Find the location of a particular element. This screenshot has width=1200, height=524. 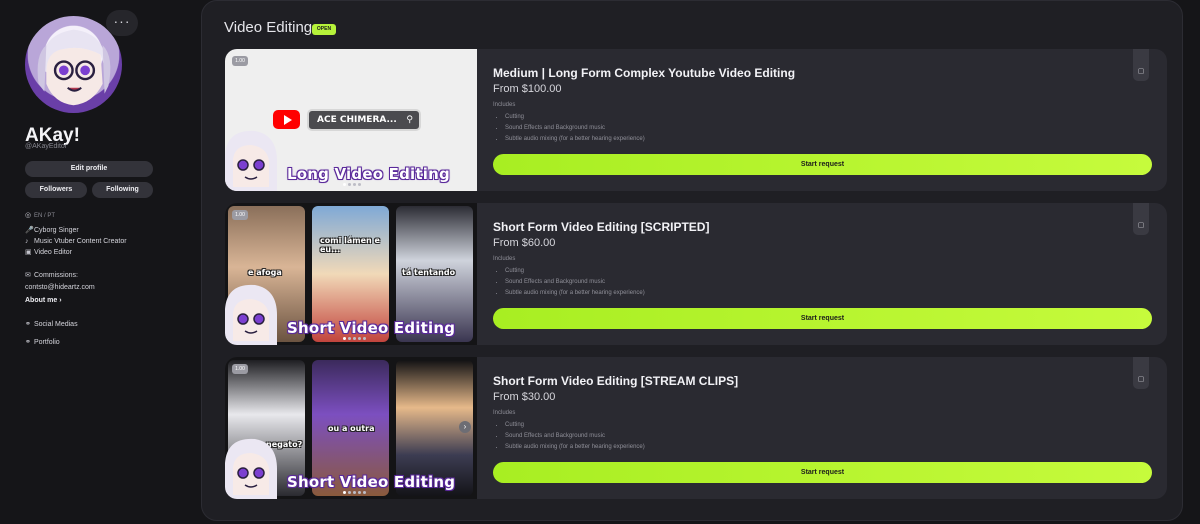

portfolio-label: Portfolio is located at coordinates (47, 342).